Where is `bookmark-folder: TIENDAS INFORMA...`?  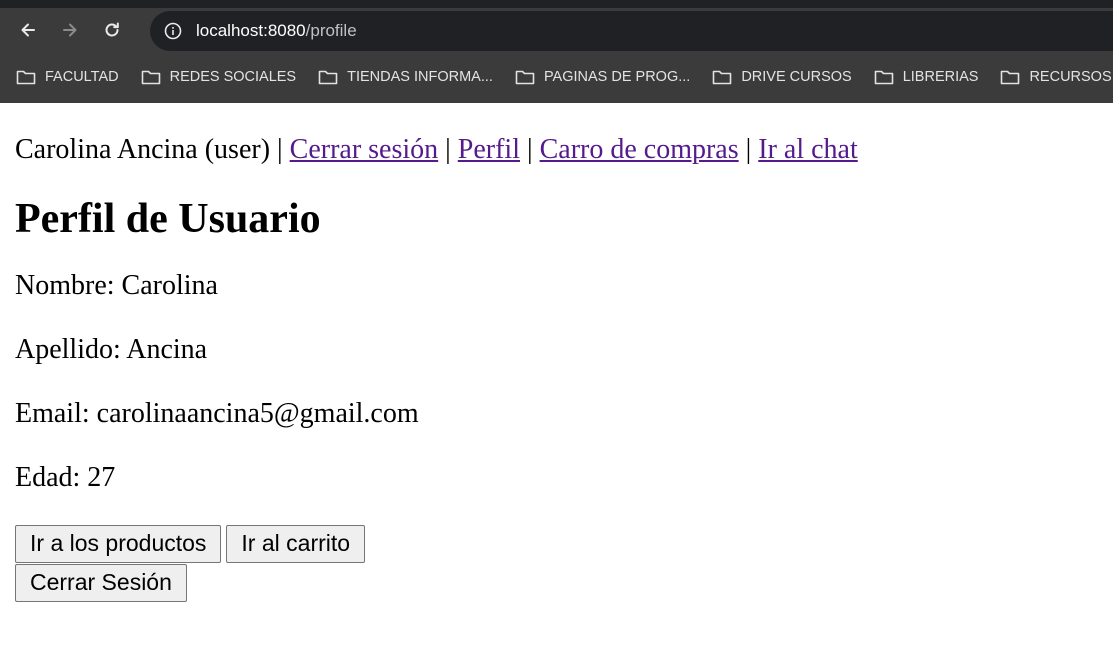 bookmark-folder: TIENDAS INFORMA... is located at coordinates (405, 77).